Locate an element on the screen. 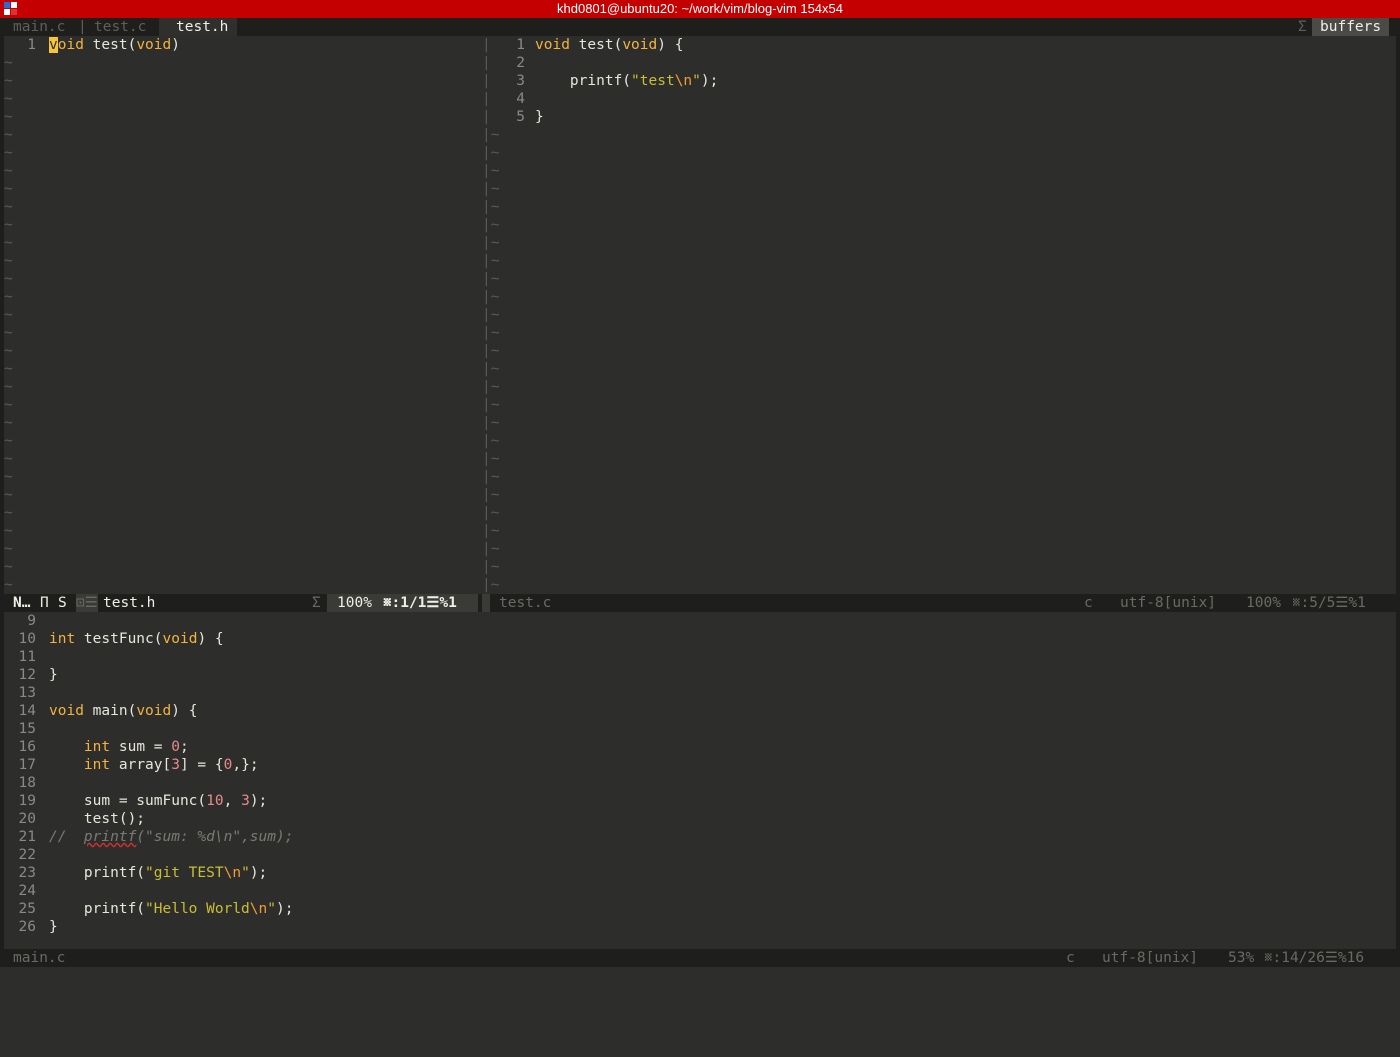 The width and height of the screenshot is (1400, 1057). code-line: 25 printf("Hello World\n"); is located at coordinates (149, 909).